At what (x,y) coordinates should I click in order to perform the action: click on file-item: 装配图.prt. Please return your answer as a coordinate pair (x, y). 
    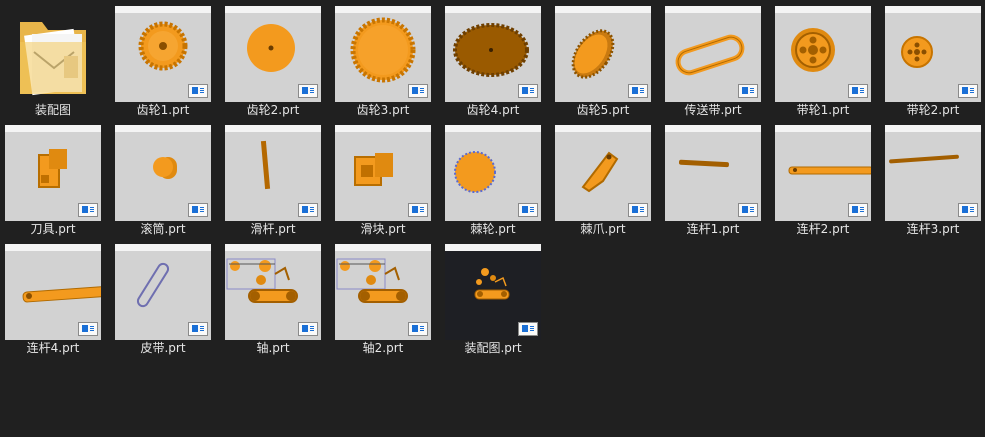
    Looking at the image, I should click on (495, 297).